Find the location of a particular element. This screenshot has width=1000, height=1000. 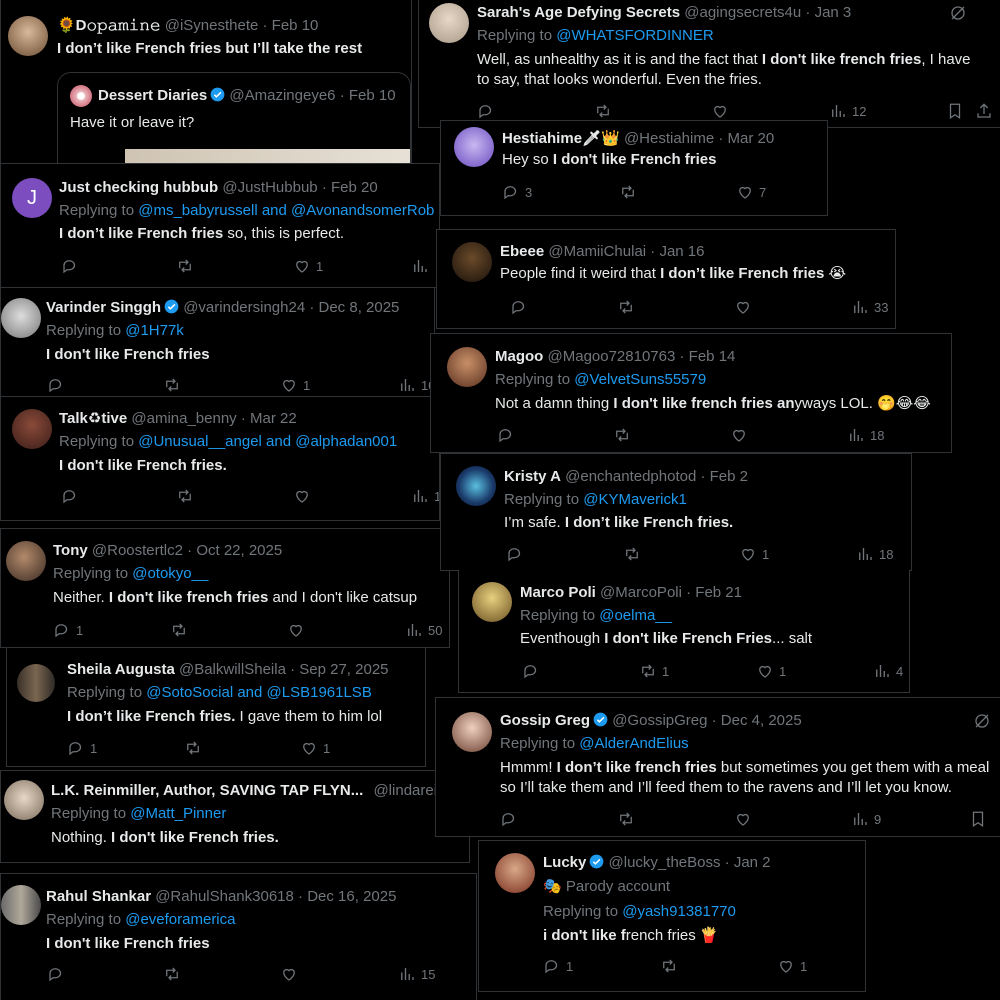

reply-to-link: @VelvetSuns55579 is located at coordinates (640, 379).